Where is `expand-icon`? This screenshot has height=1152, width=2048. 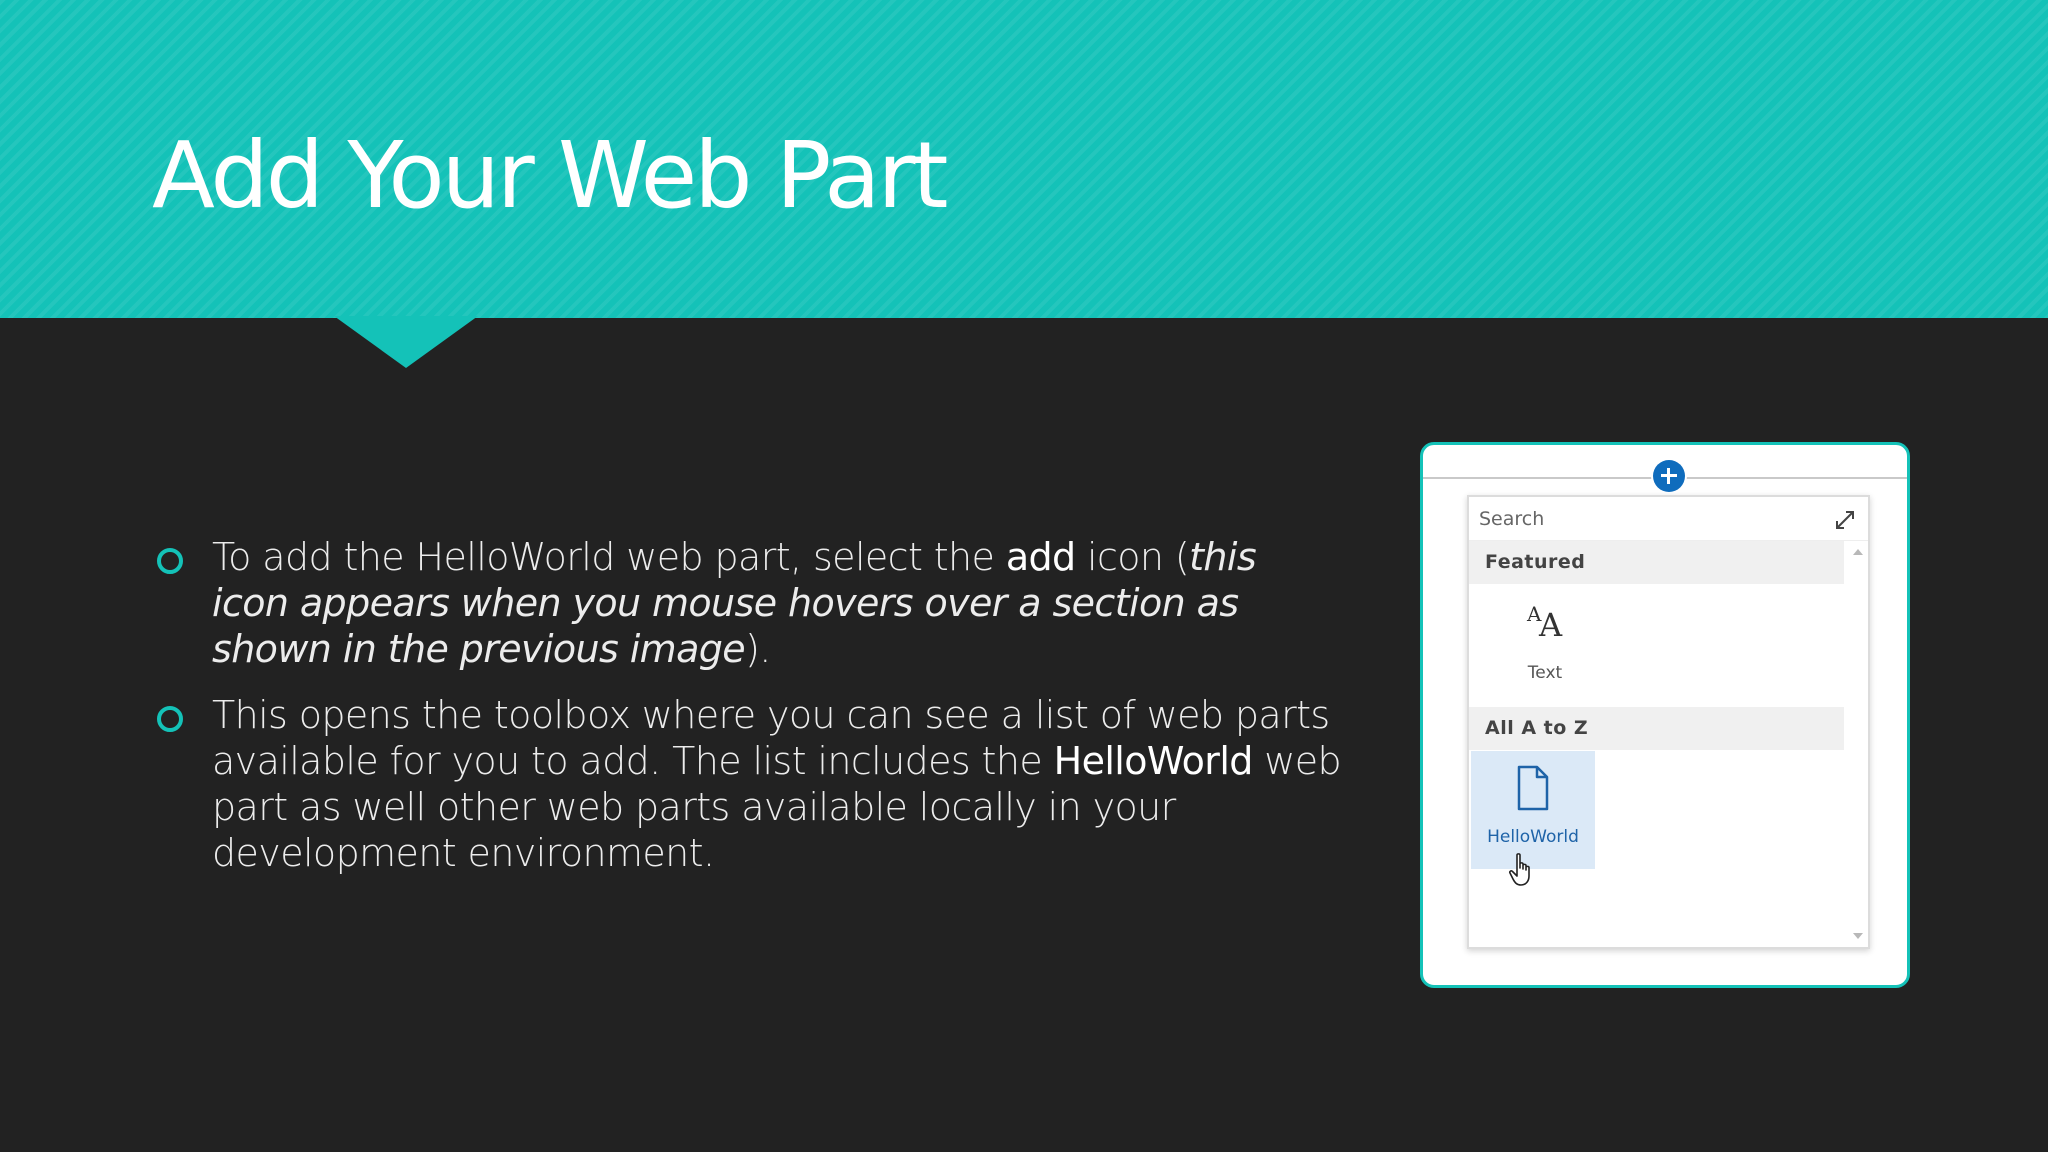
expand-icon is located at coordinates (1845, 520).